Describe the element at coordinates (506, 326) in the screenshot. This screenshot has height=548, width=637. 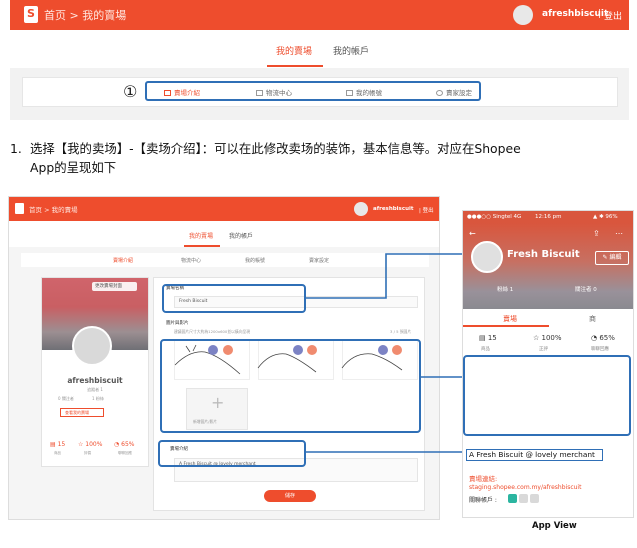
I see `phone-tab-underline` at that location.